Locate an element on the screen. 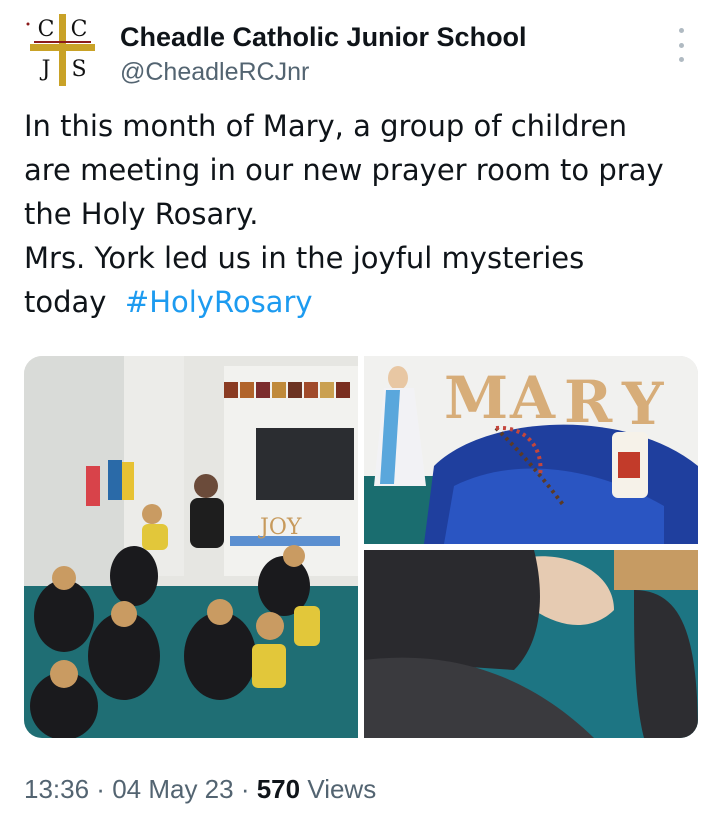  hashtag-link: #HolyRosary is located at coordinates (219, 302).